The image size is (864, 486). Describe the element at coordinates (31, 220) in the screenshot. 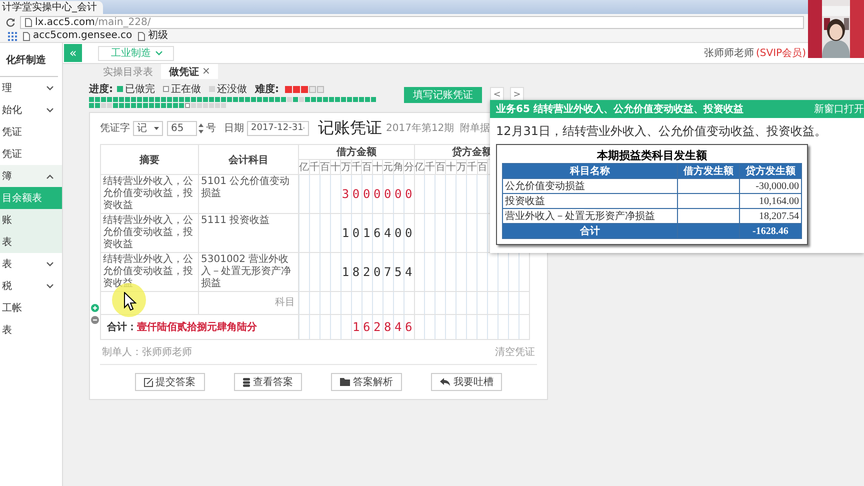

I see `sidebar-item: 账` at that location.